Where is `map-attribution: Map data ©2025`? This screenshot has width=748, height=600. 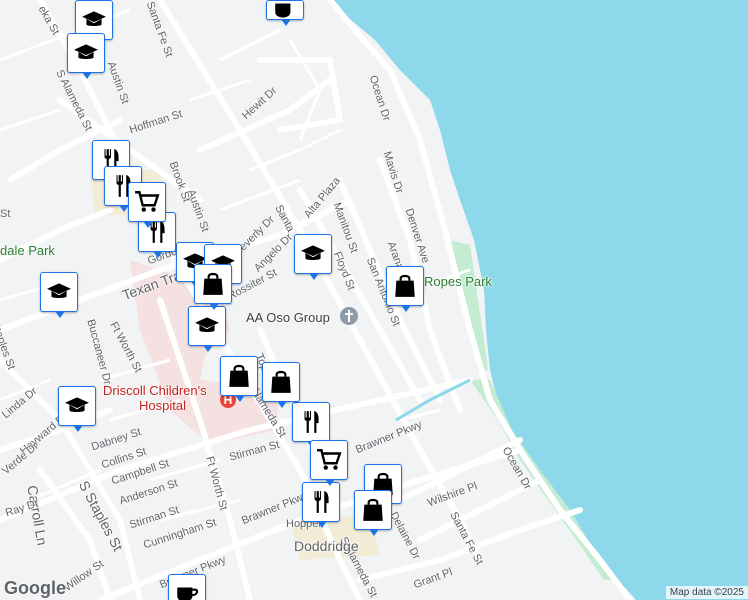 map-attribution: Map data ©2025 is located at coordinates (706, 592).